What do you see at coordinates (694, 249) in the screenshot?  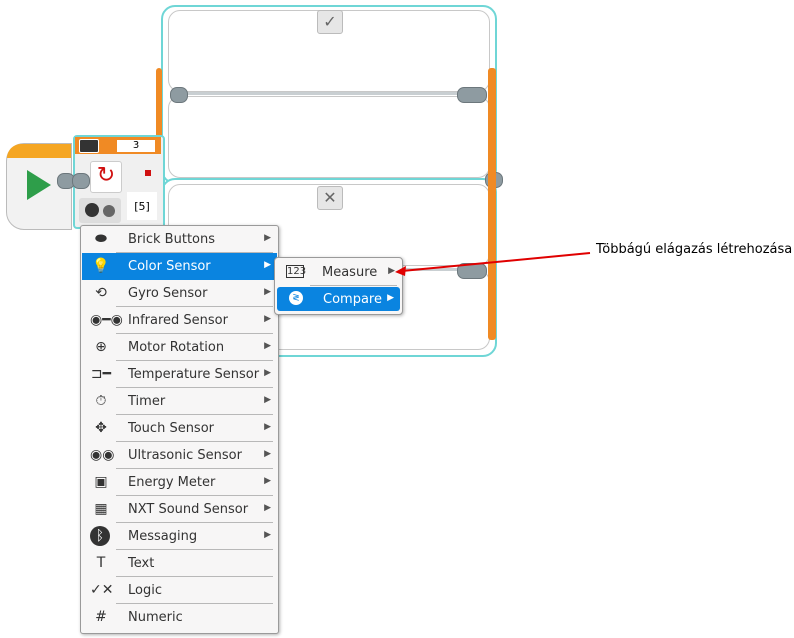 I see `annotation-text: Többágú elágazás létrehozása` at bounding box center [694, 249].